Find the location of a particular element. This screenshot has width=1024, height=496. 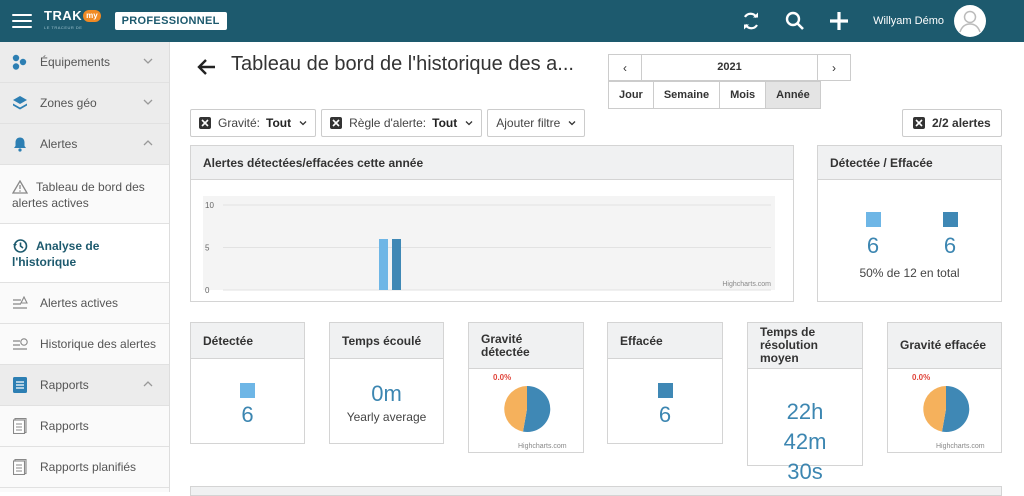

resolution-time-card: Temps de résolution moyen 22h 42m 30s is located at coordinates (805, 403).